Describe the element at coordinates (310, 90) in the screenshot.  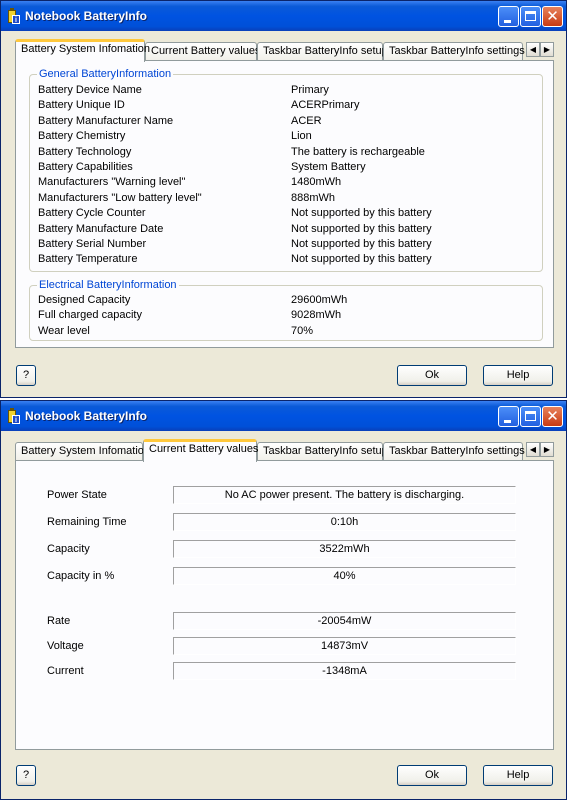
I see `info-value: Primary` at that location.